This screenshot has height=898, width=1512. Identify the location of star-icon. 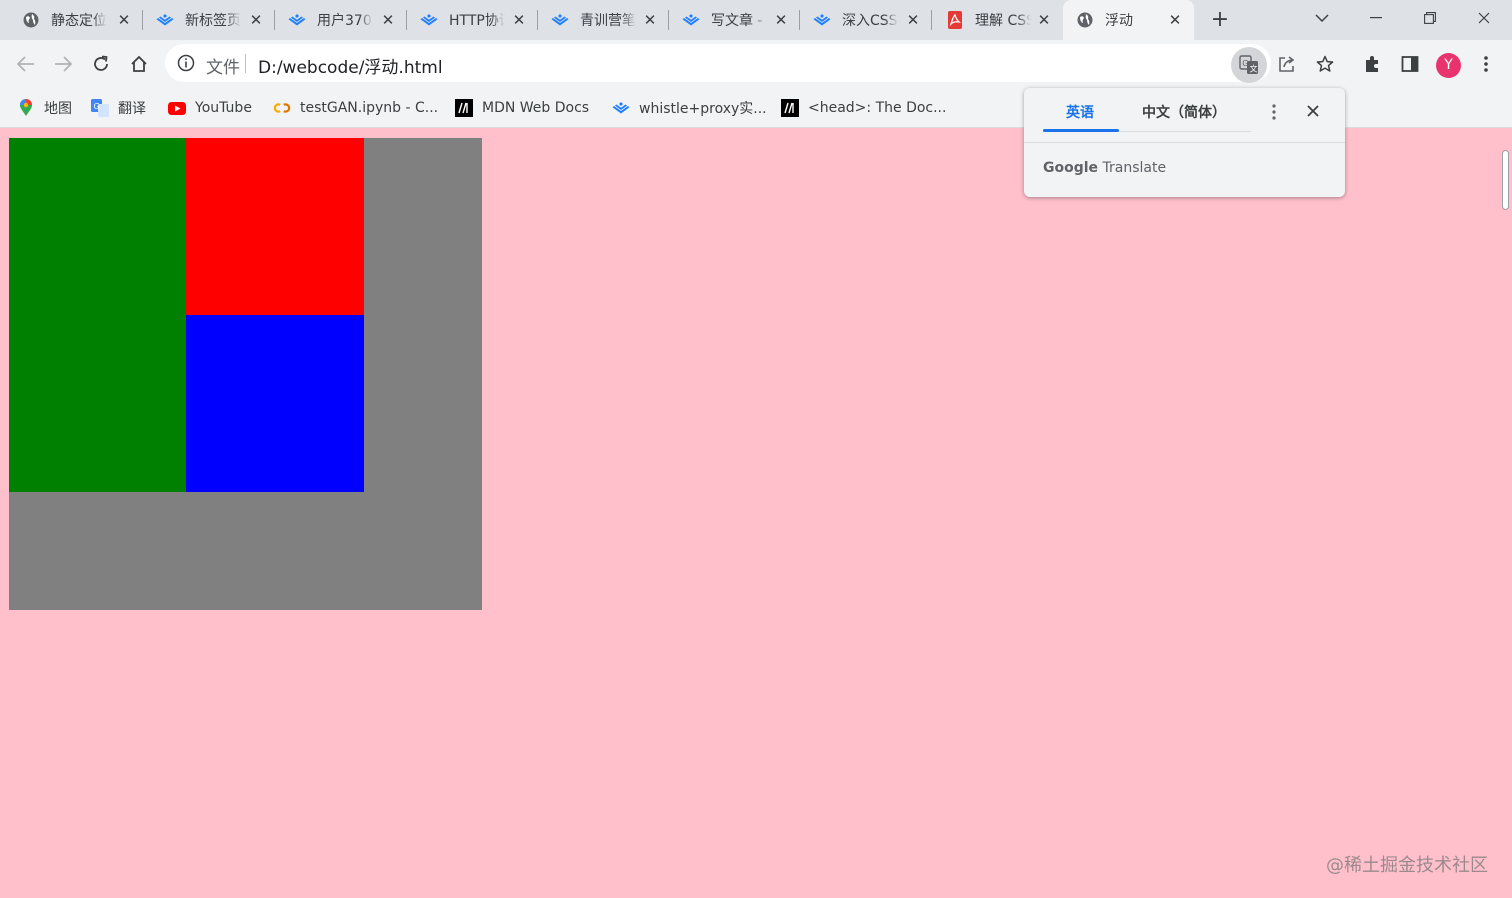
(1325, 63).